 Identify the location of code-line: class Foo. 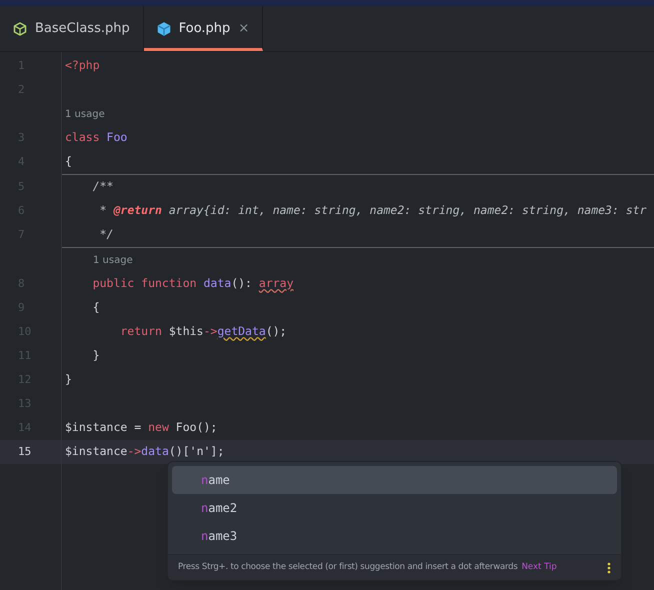
(96, 137).